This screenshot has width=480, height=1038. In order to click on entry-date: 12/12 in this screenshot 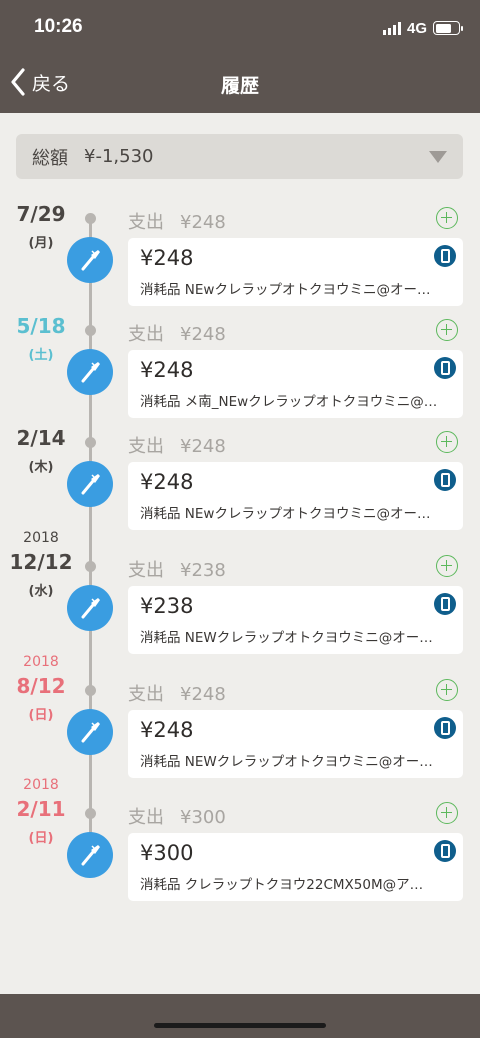, I will do `click(41, 562)`.